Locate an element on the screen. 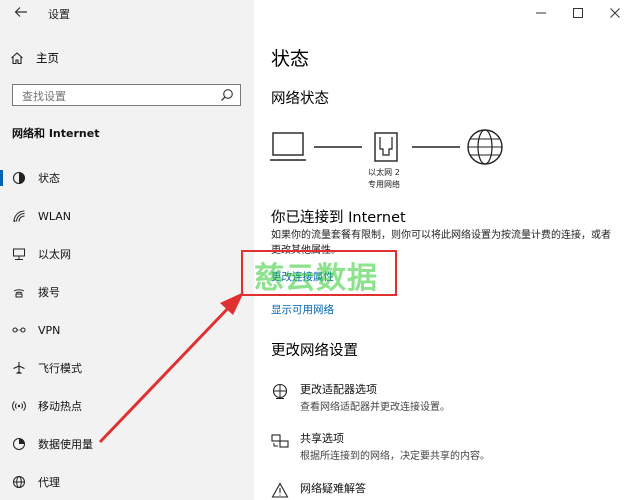  sharing-icon is located at coordinates (280, 441).